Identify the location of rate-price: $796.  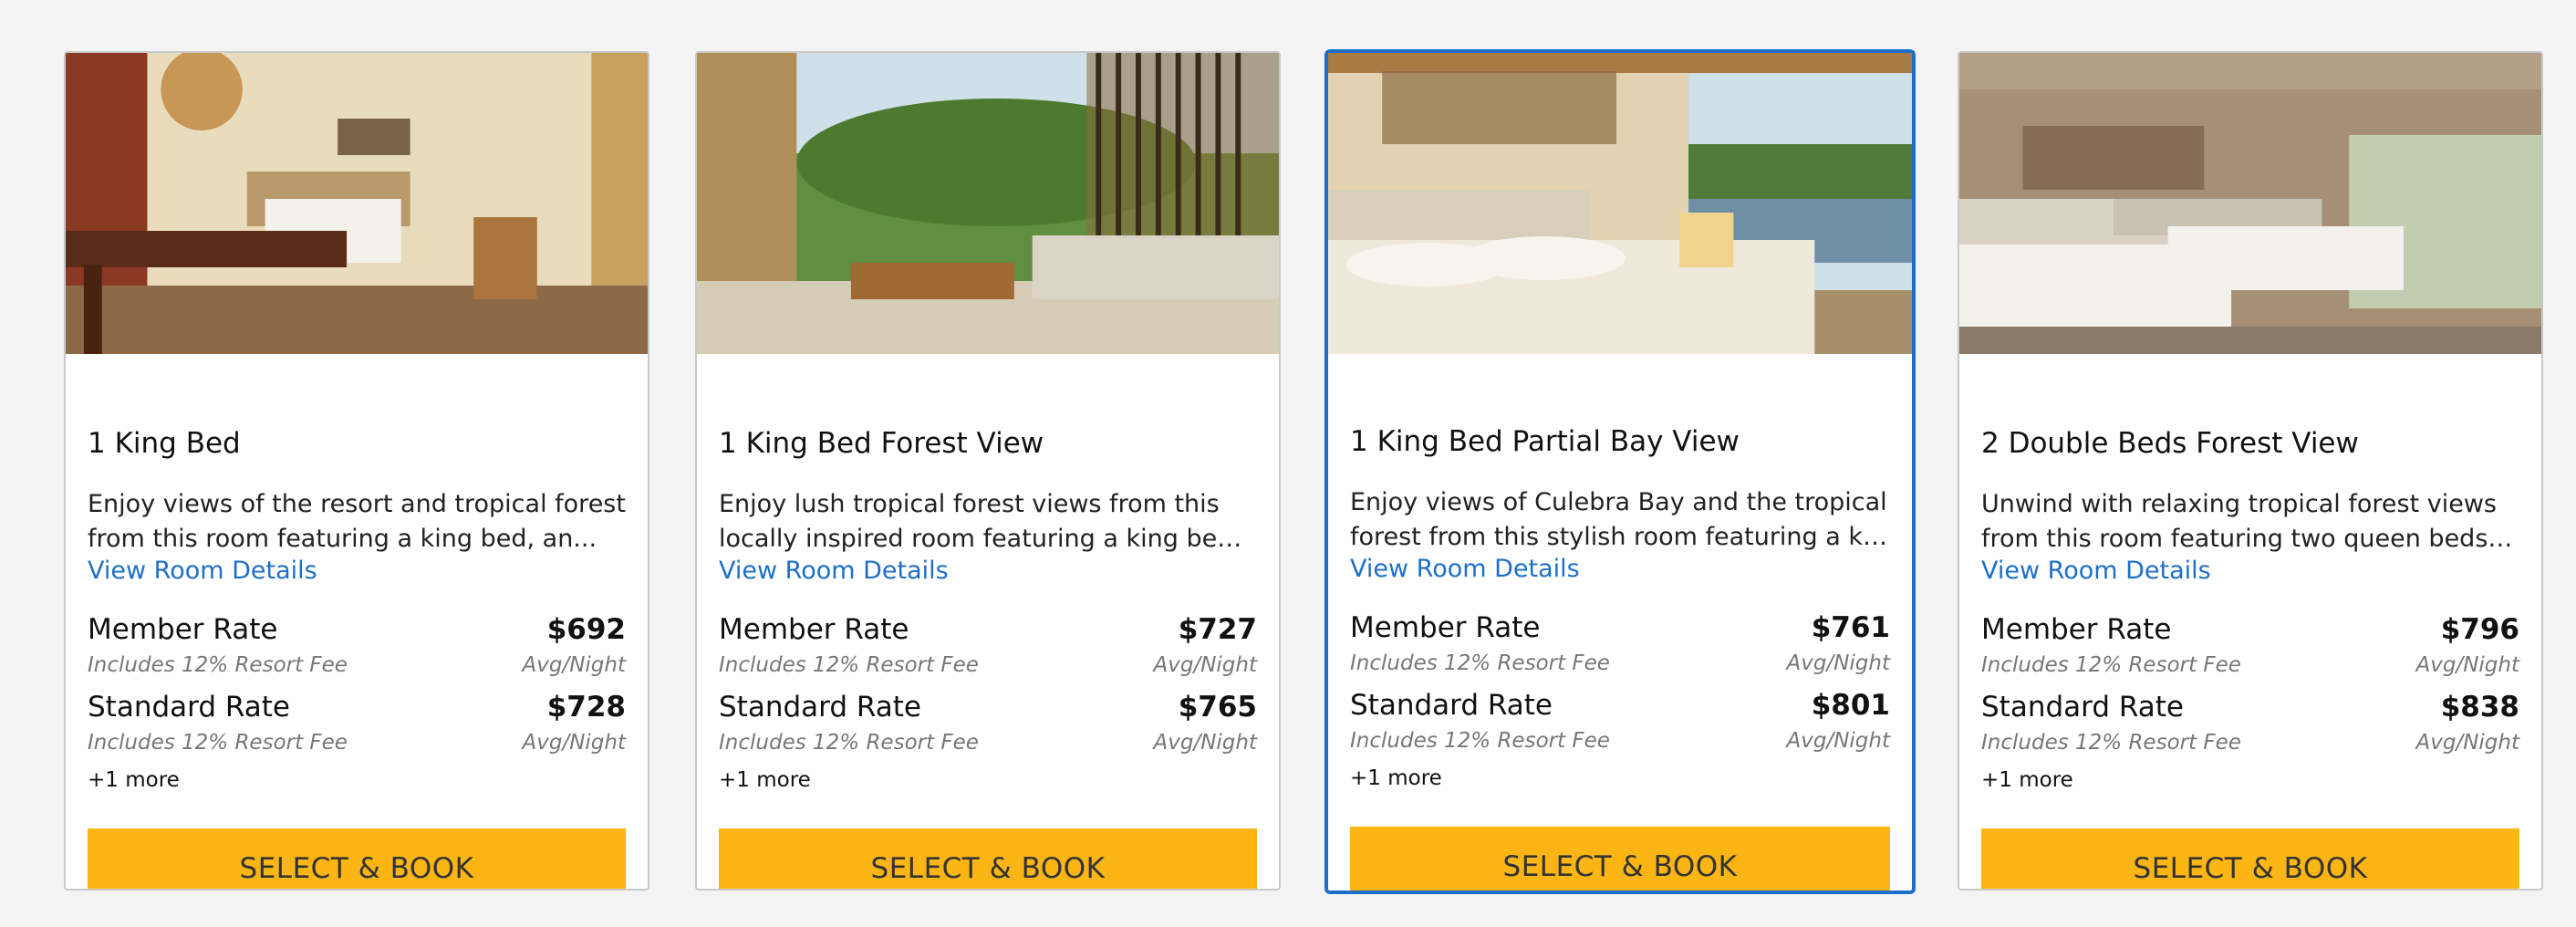
(2479, 629).